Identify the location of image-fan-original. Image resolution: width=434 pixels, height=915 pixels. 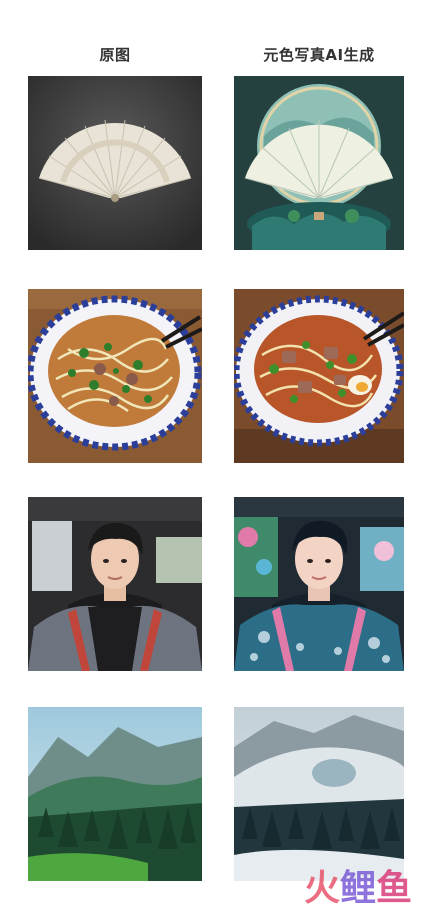
(115, 163).